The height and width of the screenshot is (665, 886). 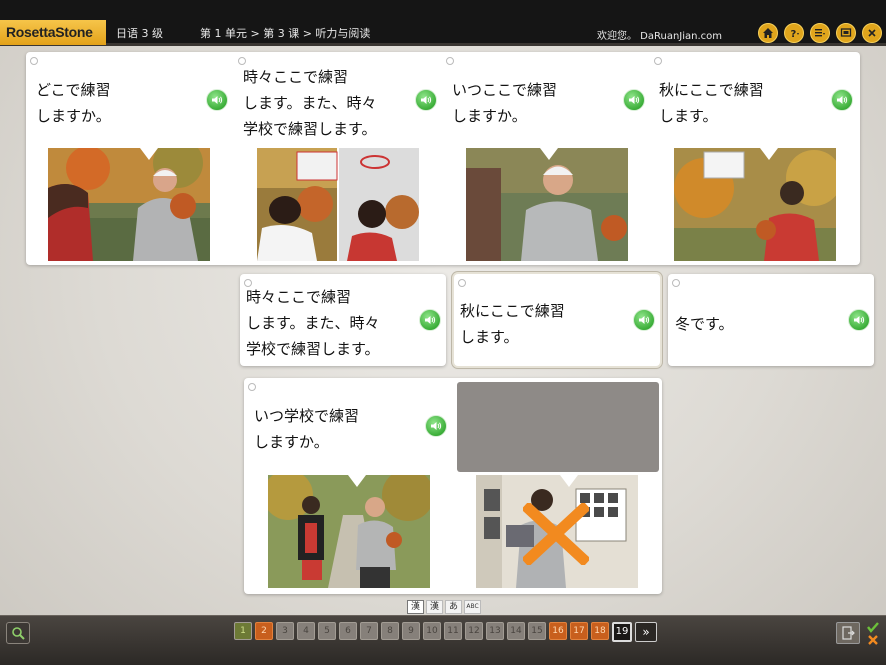 What do you see at coordinates (264, 631) in the screenshot?
I see `page-button-2: 2` at bounding box center [264, 631].